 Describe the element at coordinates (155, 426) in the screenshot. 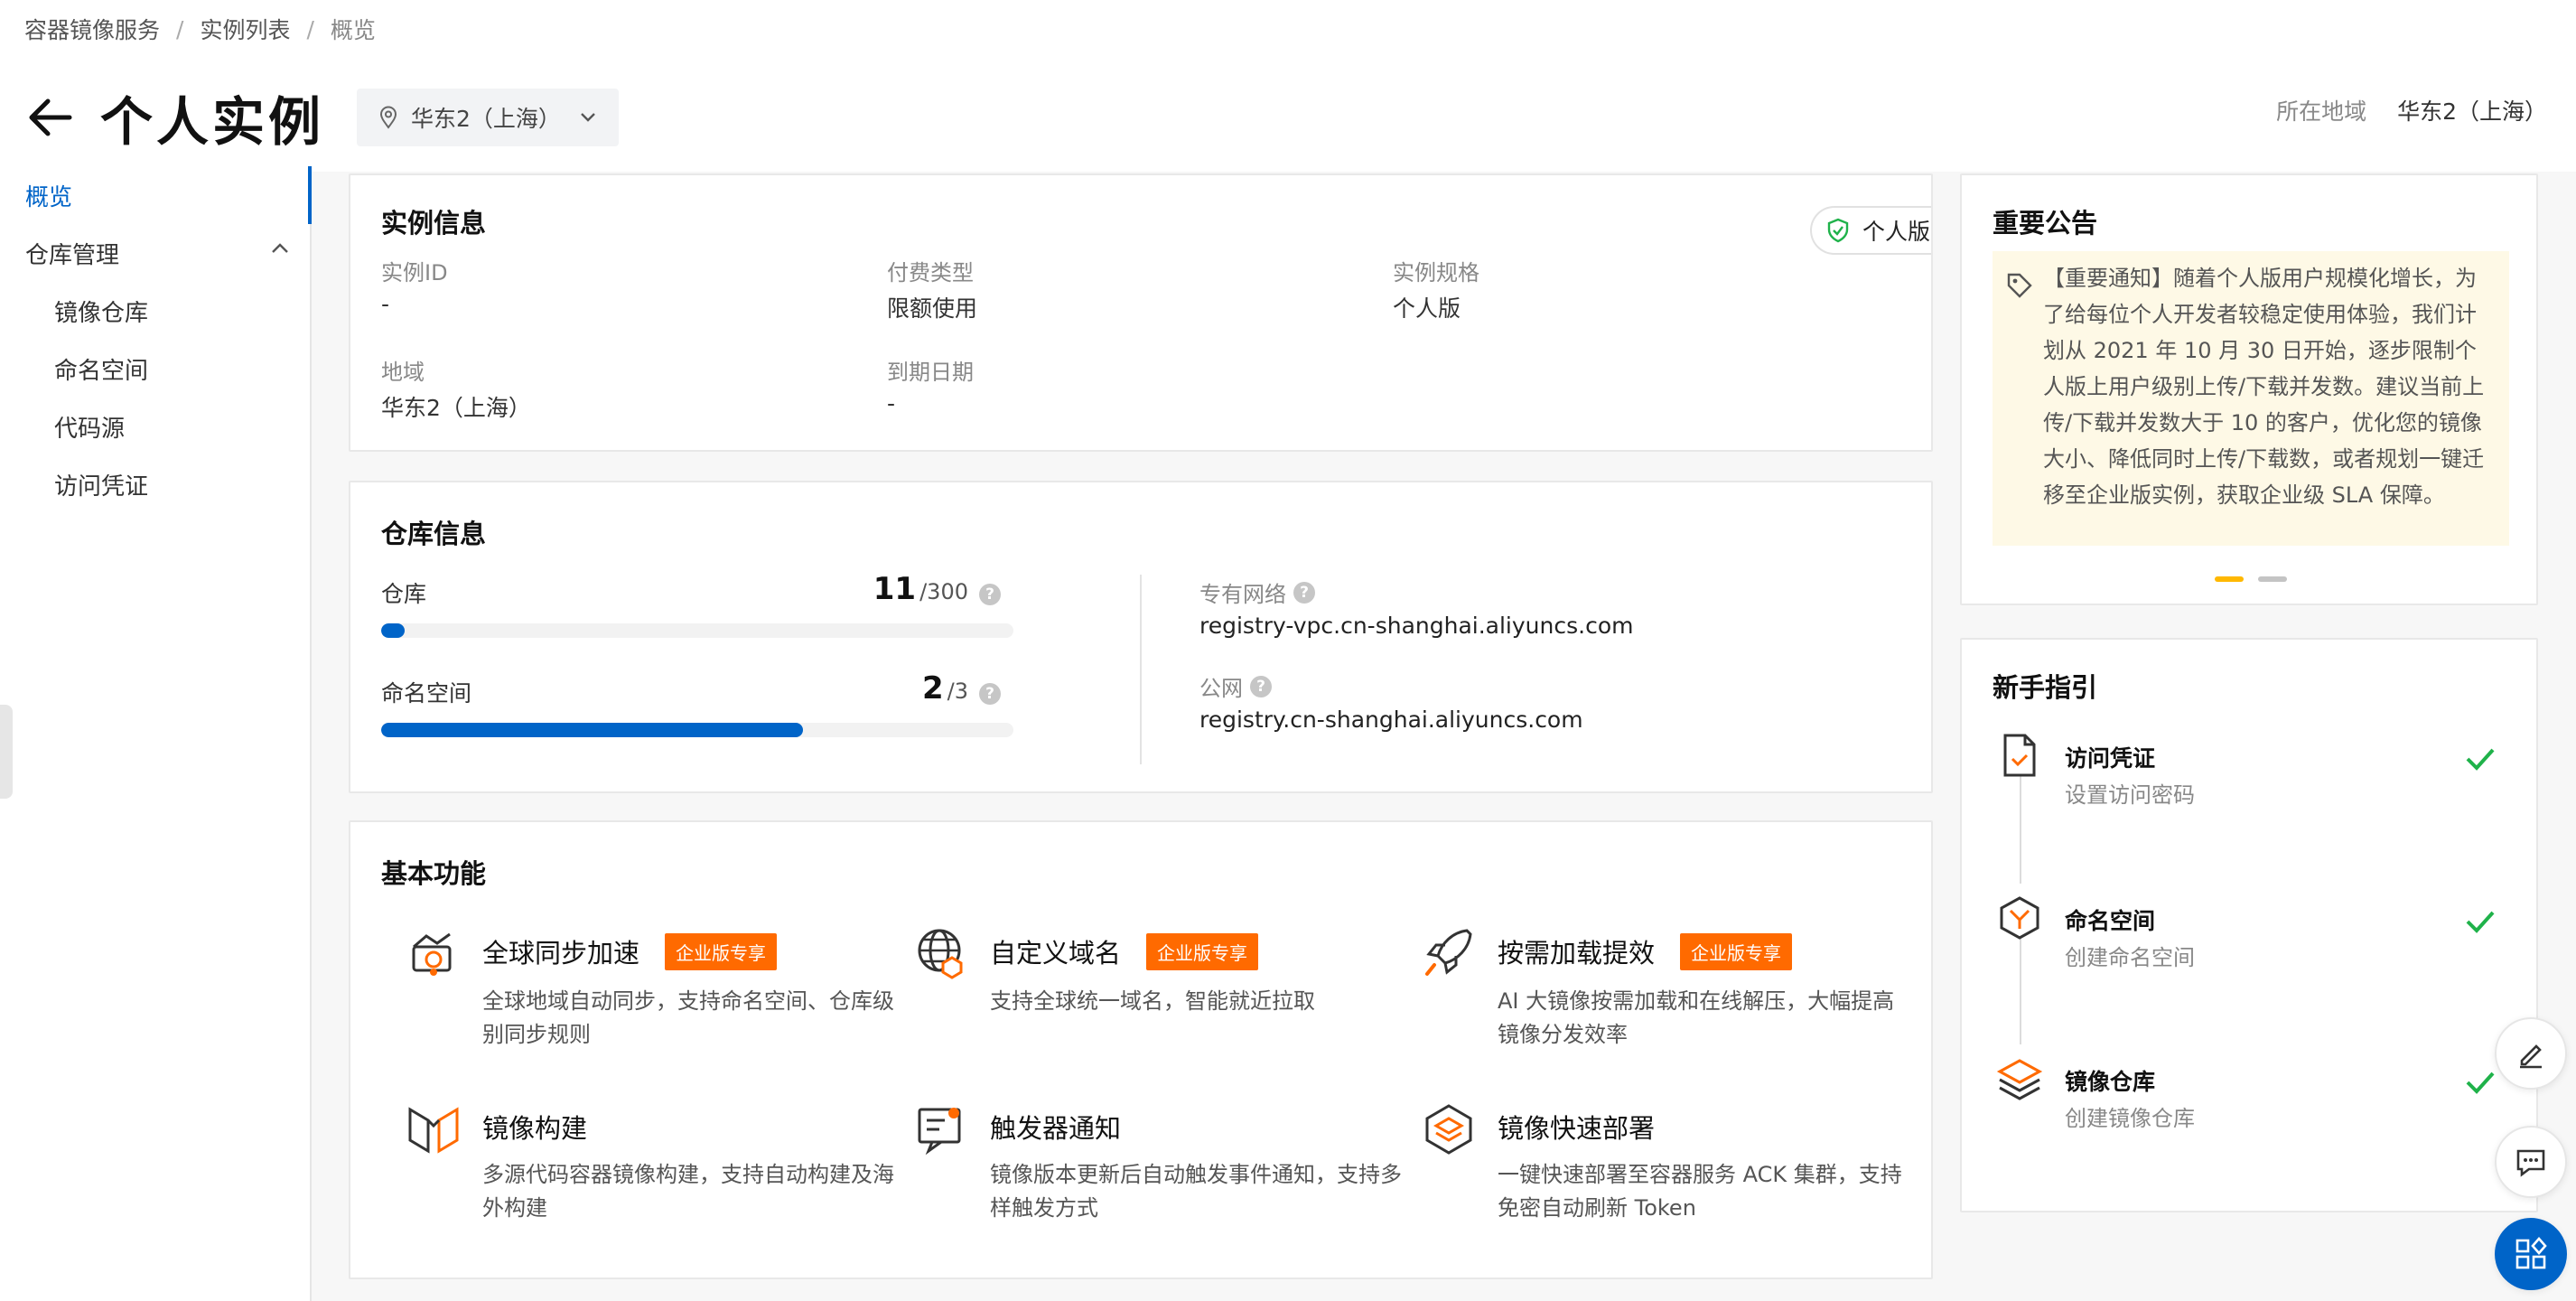

I see `sidebar-item-code-source: 代码源` at that location.